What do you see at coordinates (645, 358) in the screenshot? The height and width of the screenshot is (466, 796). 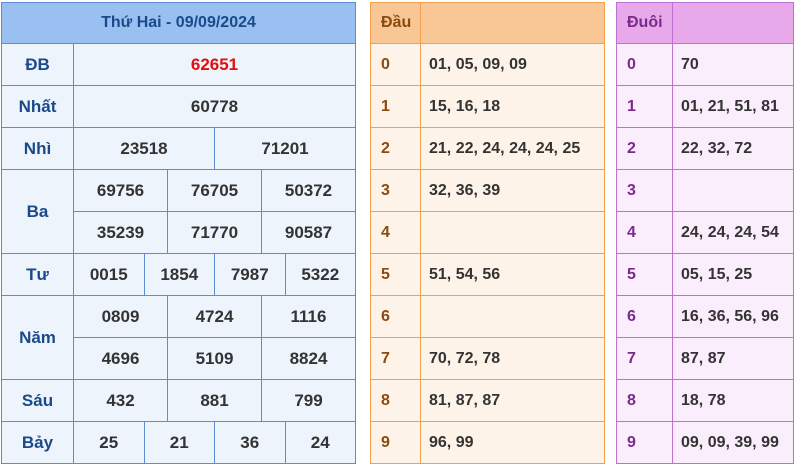 I see `duoi-digit: 7` at bounding box center [645, 358].